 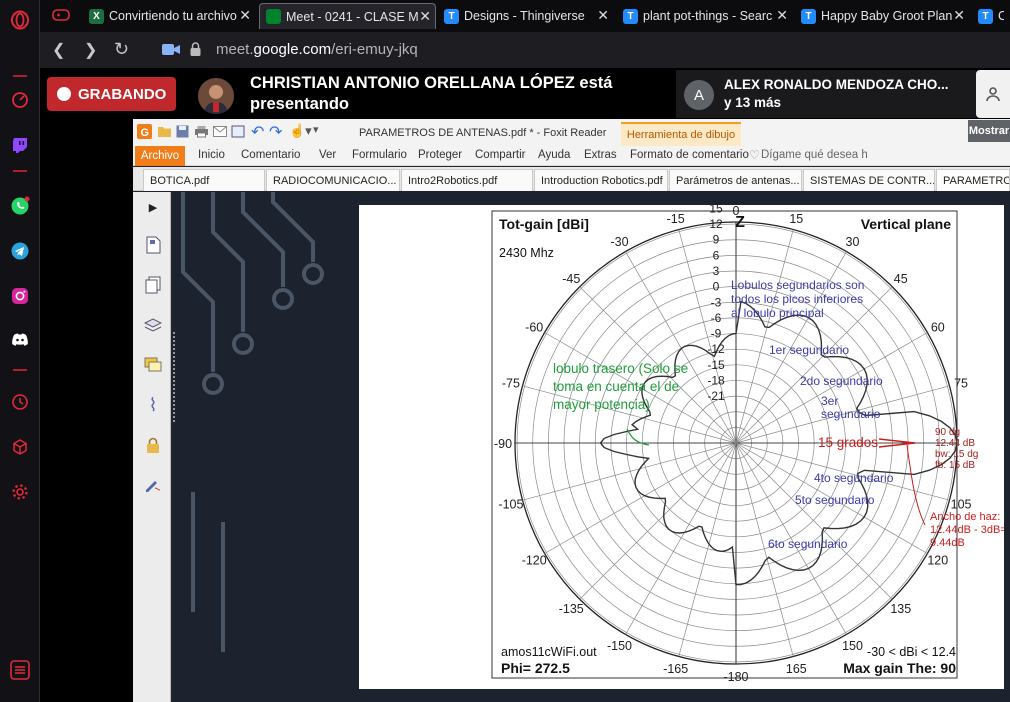 What do you see at coordinates (238, 133) in the screenshot?
I see `screenshot-icon` at bounding box center [238, 133].